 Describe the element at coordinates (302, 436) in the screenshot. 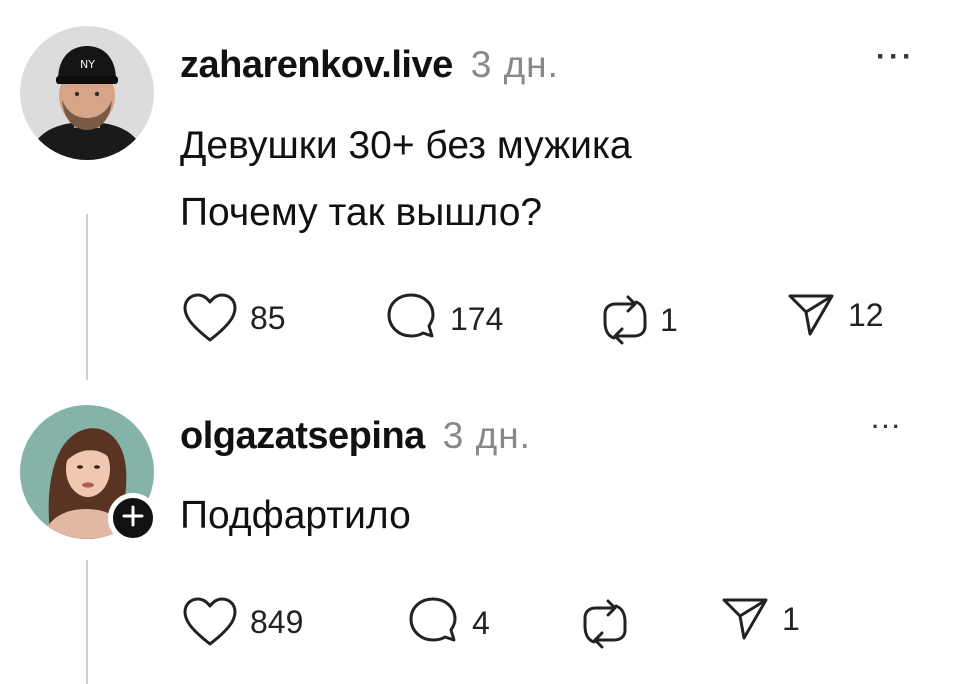

I see `username: olgazatsepina` at that location.